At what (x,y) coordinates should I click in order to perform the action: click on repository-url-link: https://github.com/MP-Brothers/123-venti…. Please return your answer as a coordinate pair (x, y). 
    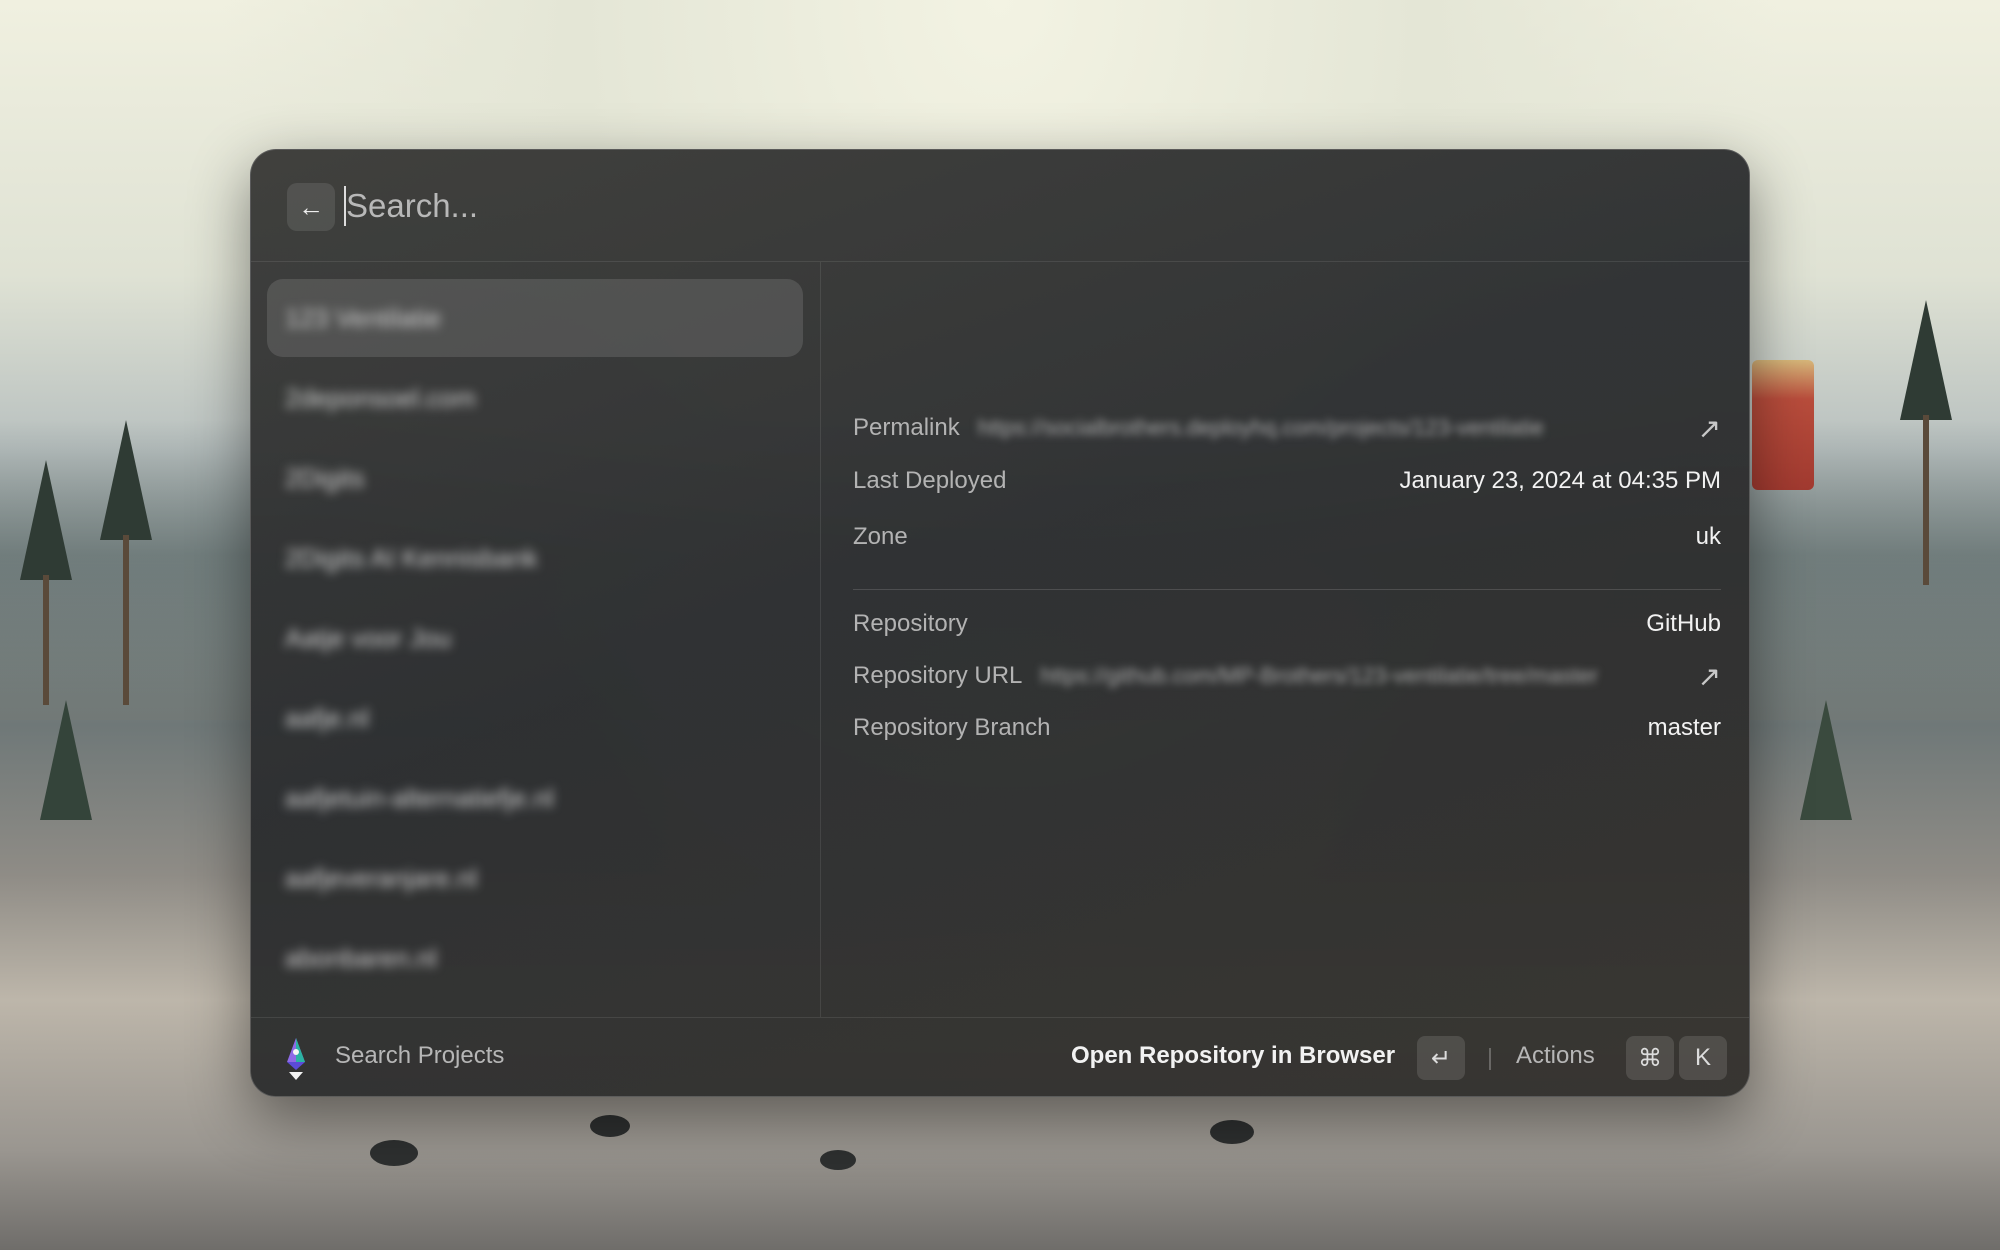
    Looking at the image, I should click on (1356, 676).